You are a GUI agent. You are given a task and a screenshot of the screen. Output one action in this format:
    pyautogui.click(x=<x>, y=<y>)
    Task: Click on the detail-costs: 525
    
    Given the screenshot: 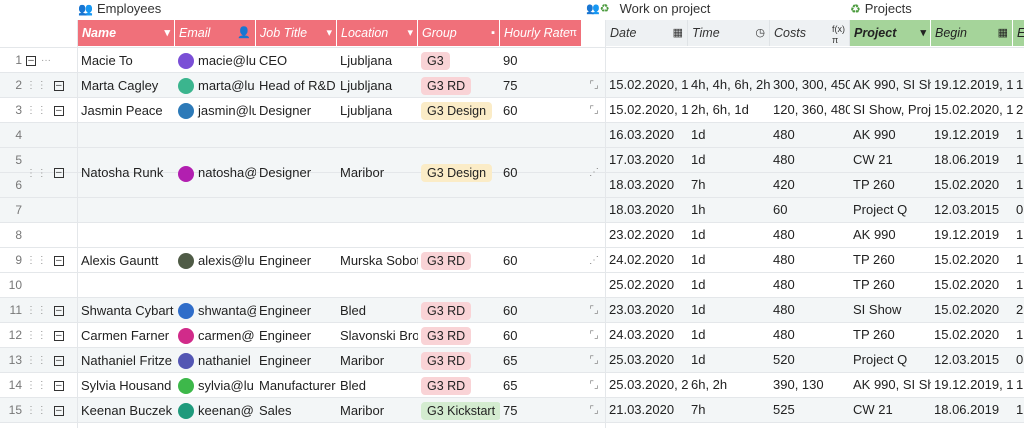 What is the action you would take?
    pyautogui.click(x=810, y=410)
    